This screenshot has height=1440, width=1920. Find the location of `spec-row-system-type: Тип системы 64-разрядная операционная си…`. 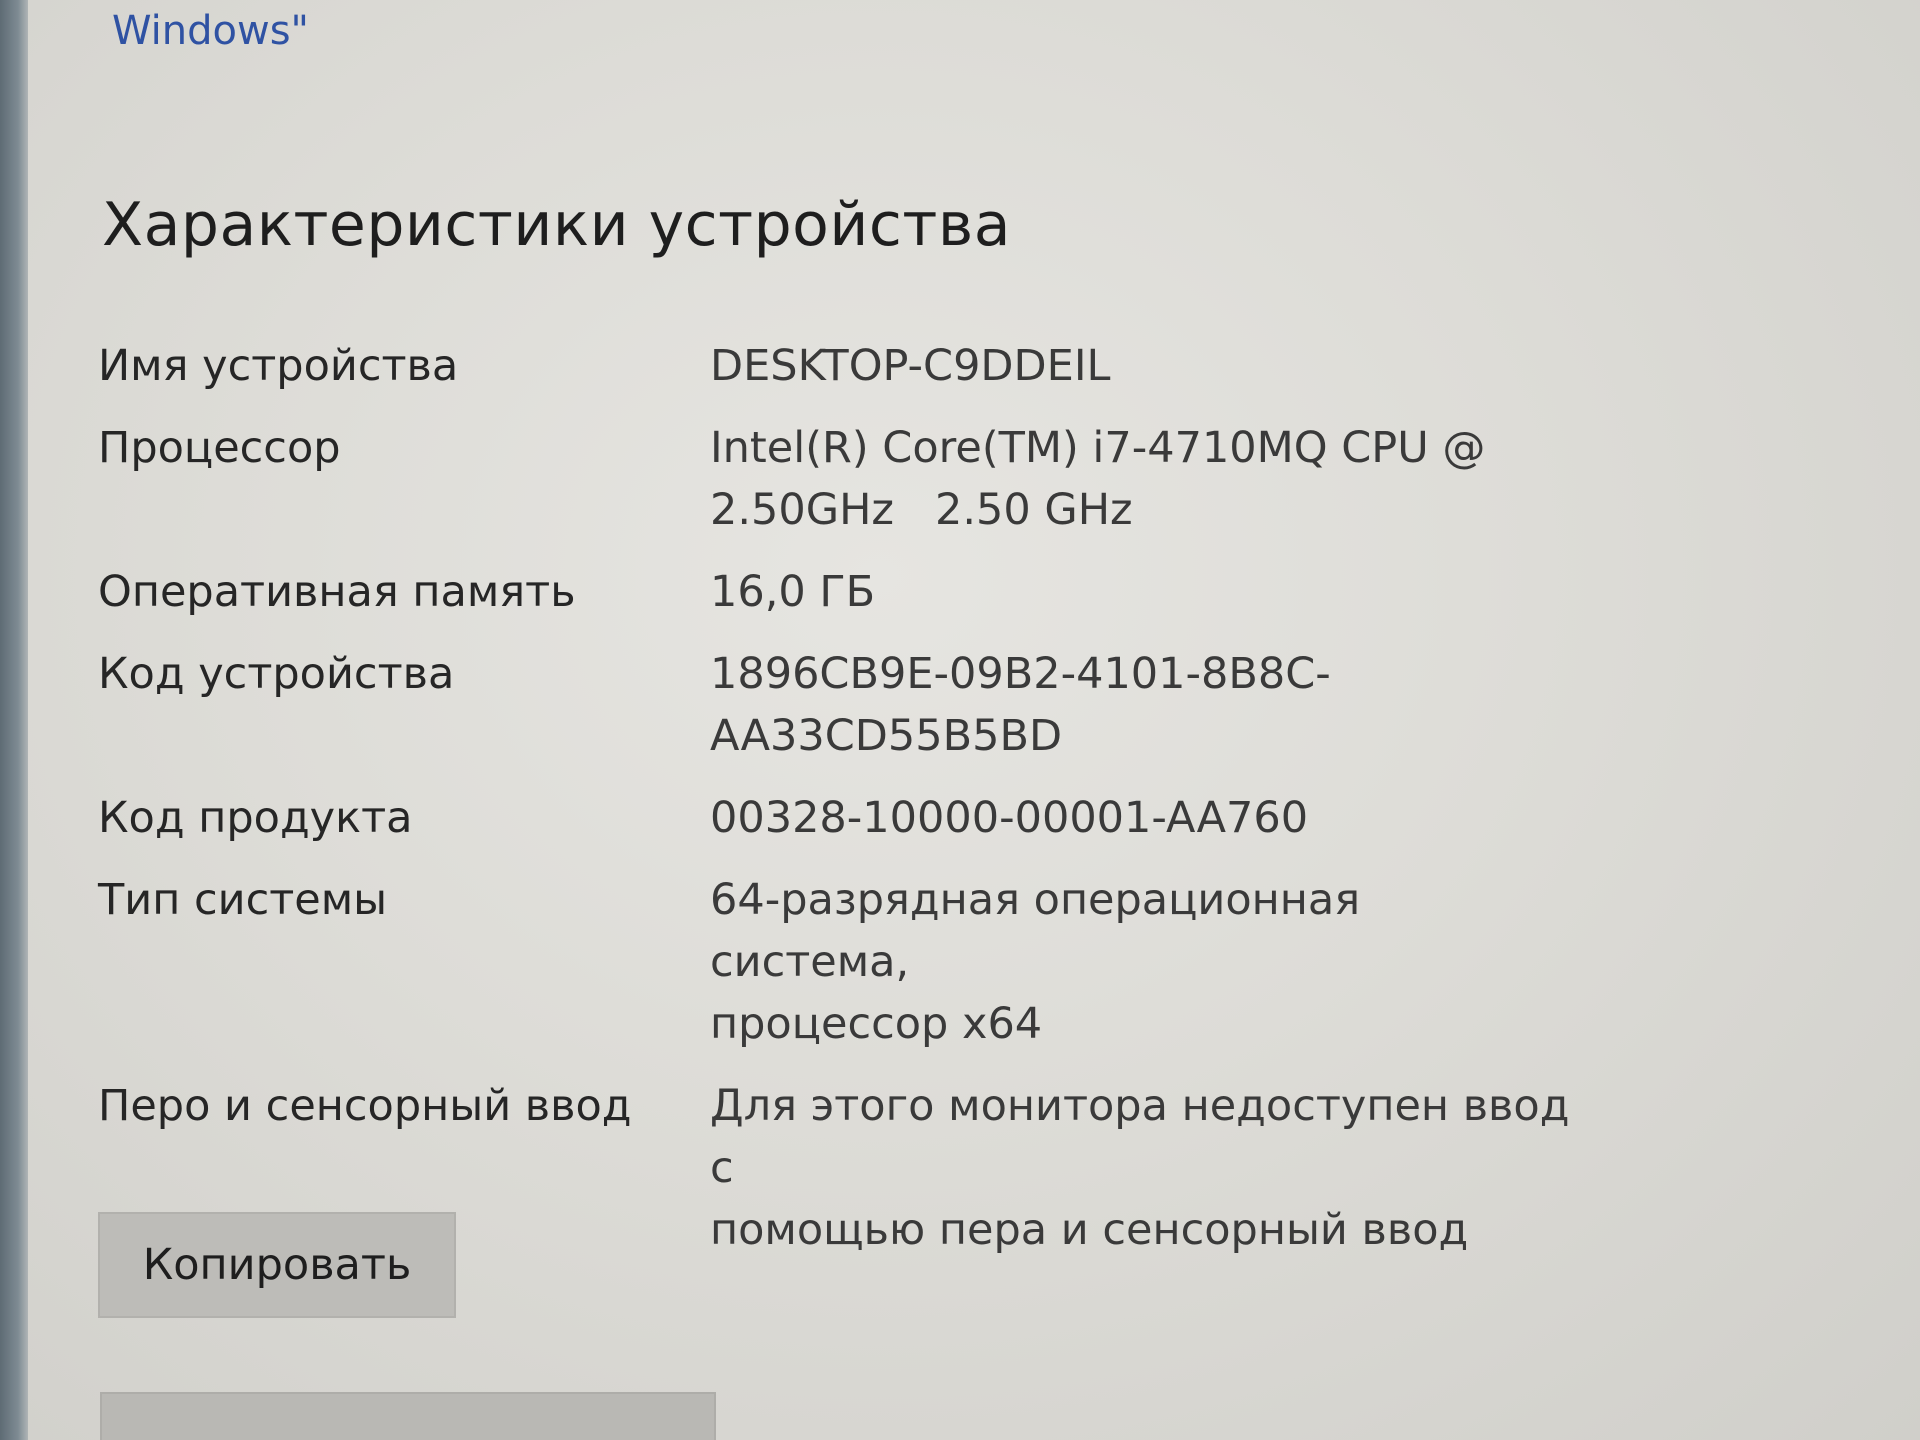

spec-row-system-type: Тип системы 64-разрядная операционная си… is located at coordinates (848, 962).